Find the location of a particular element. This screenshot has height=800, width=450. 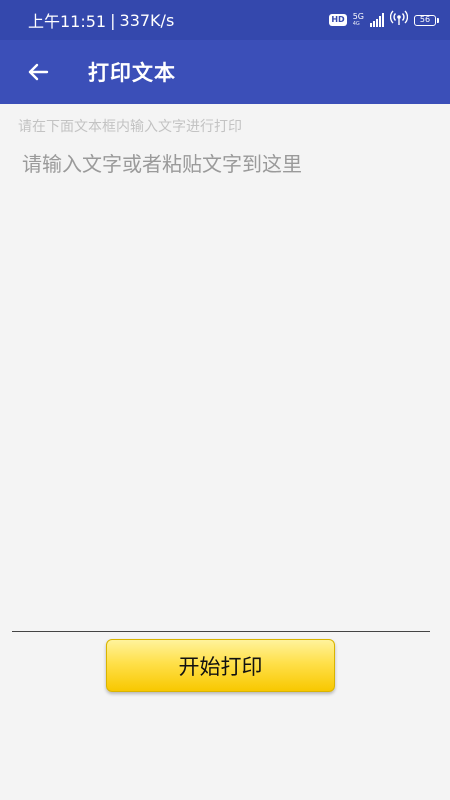

signal-strength-icon is located at coordinates (377, 20).